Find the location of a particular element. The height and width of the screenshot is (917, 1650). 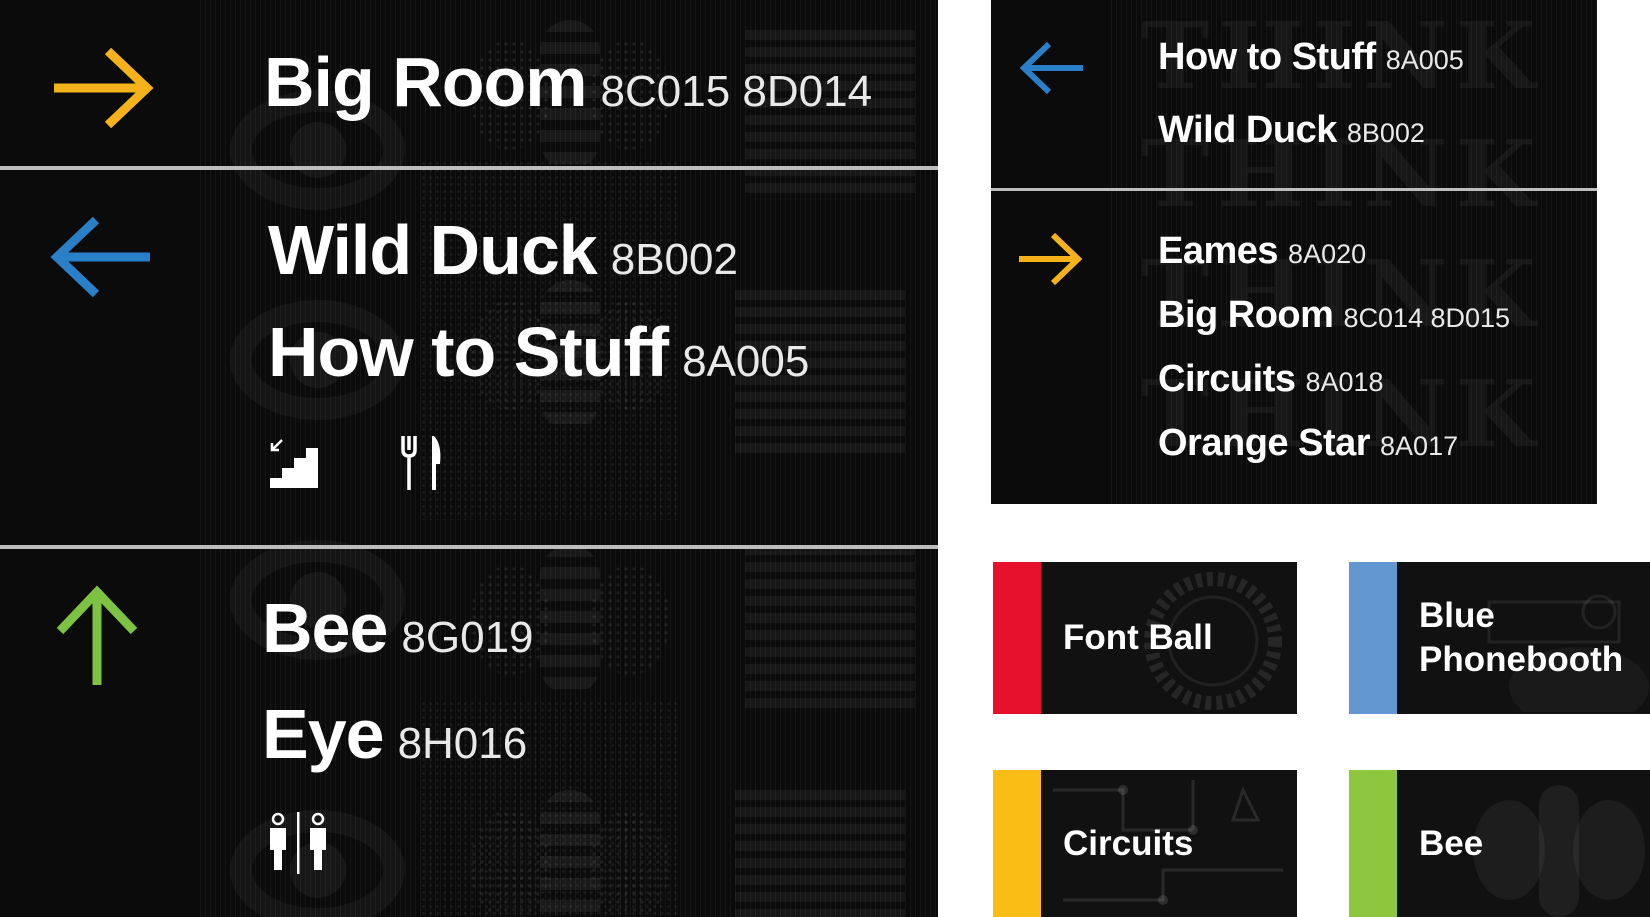

destination-eye: Eye 8H016 is located at coordinates (394, 734).